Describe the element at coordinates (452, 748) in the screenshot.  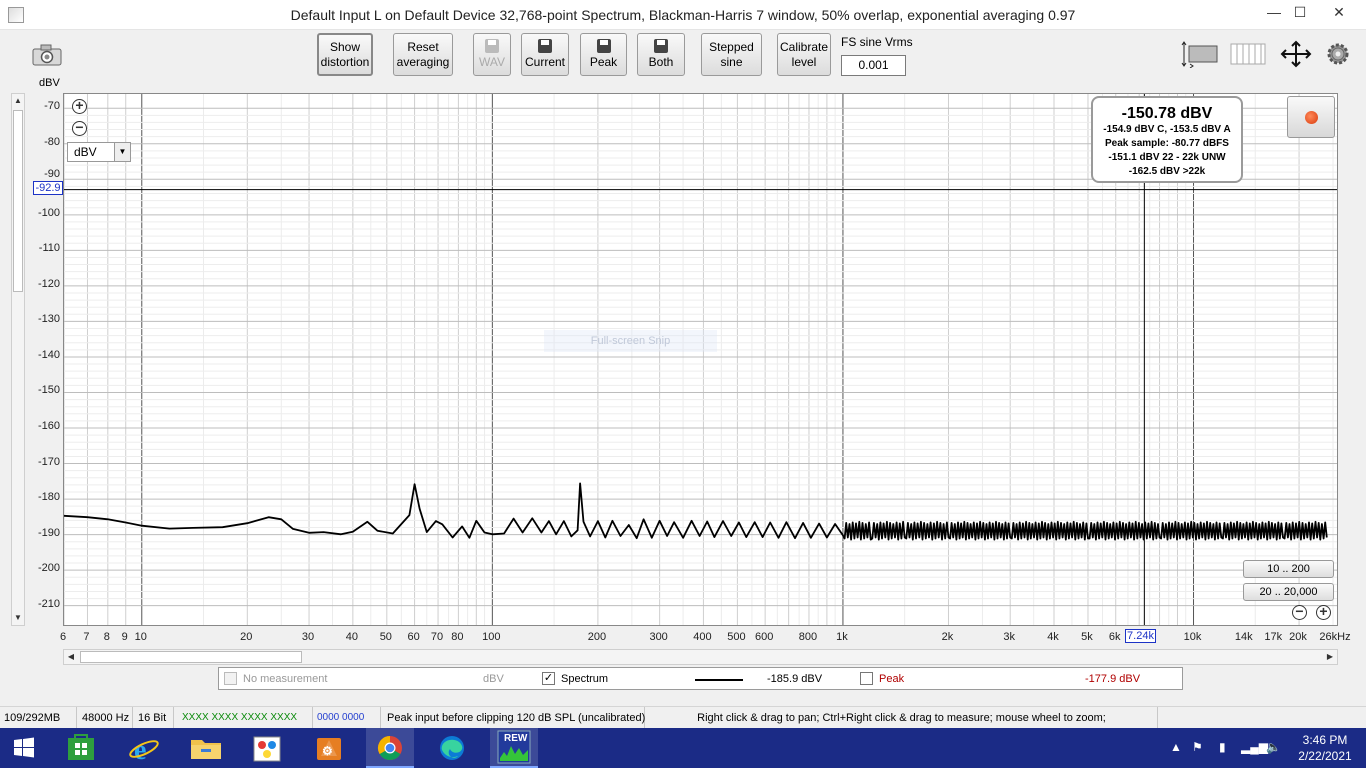
I see `edge-icon` at that location.